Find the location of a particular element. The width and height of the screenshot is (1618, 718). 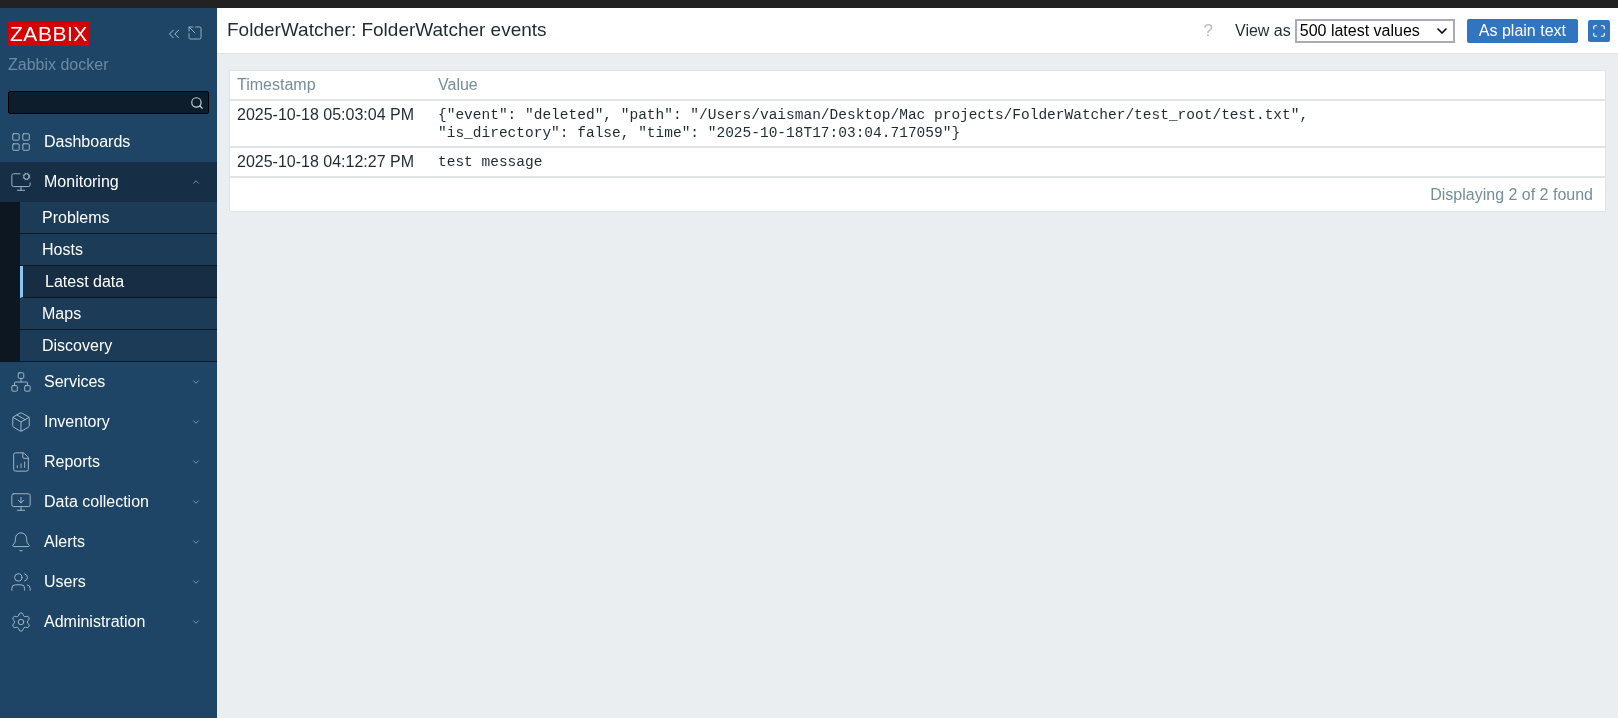

menu-item: Administration is located at coordinates (108, 622).